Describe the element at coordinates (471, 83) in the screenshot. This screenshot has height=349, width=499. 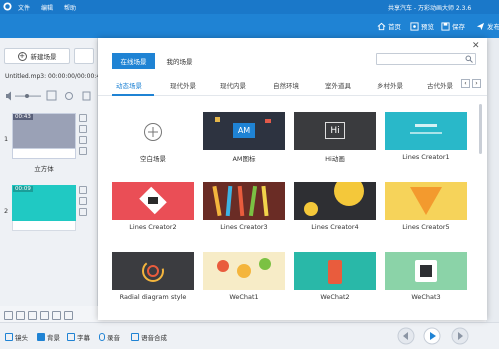
I see `category-scroll-arrows: ‹ ›` at that location.